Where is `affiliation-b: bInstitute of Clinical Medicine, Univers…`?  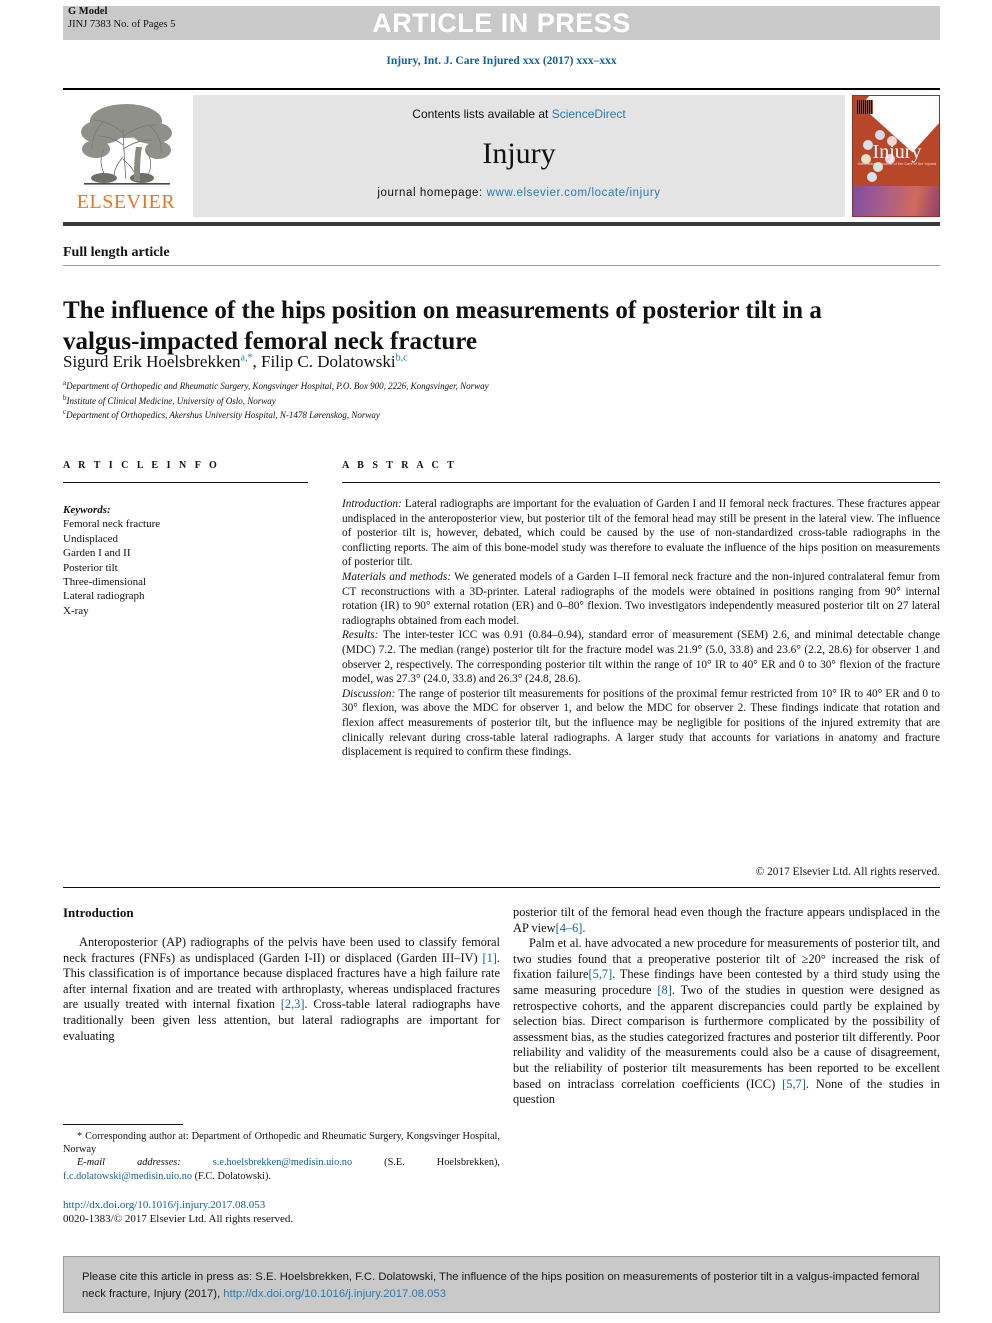 affiliation-b: bInstitute of Clinical Medicine, Univers… is located at coordinates (468, 400).